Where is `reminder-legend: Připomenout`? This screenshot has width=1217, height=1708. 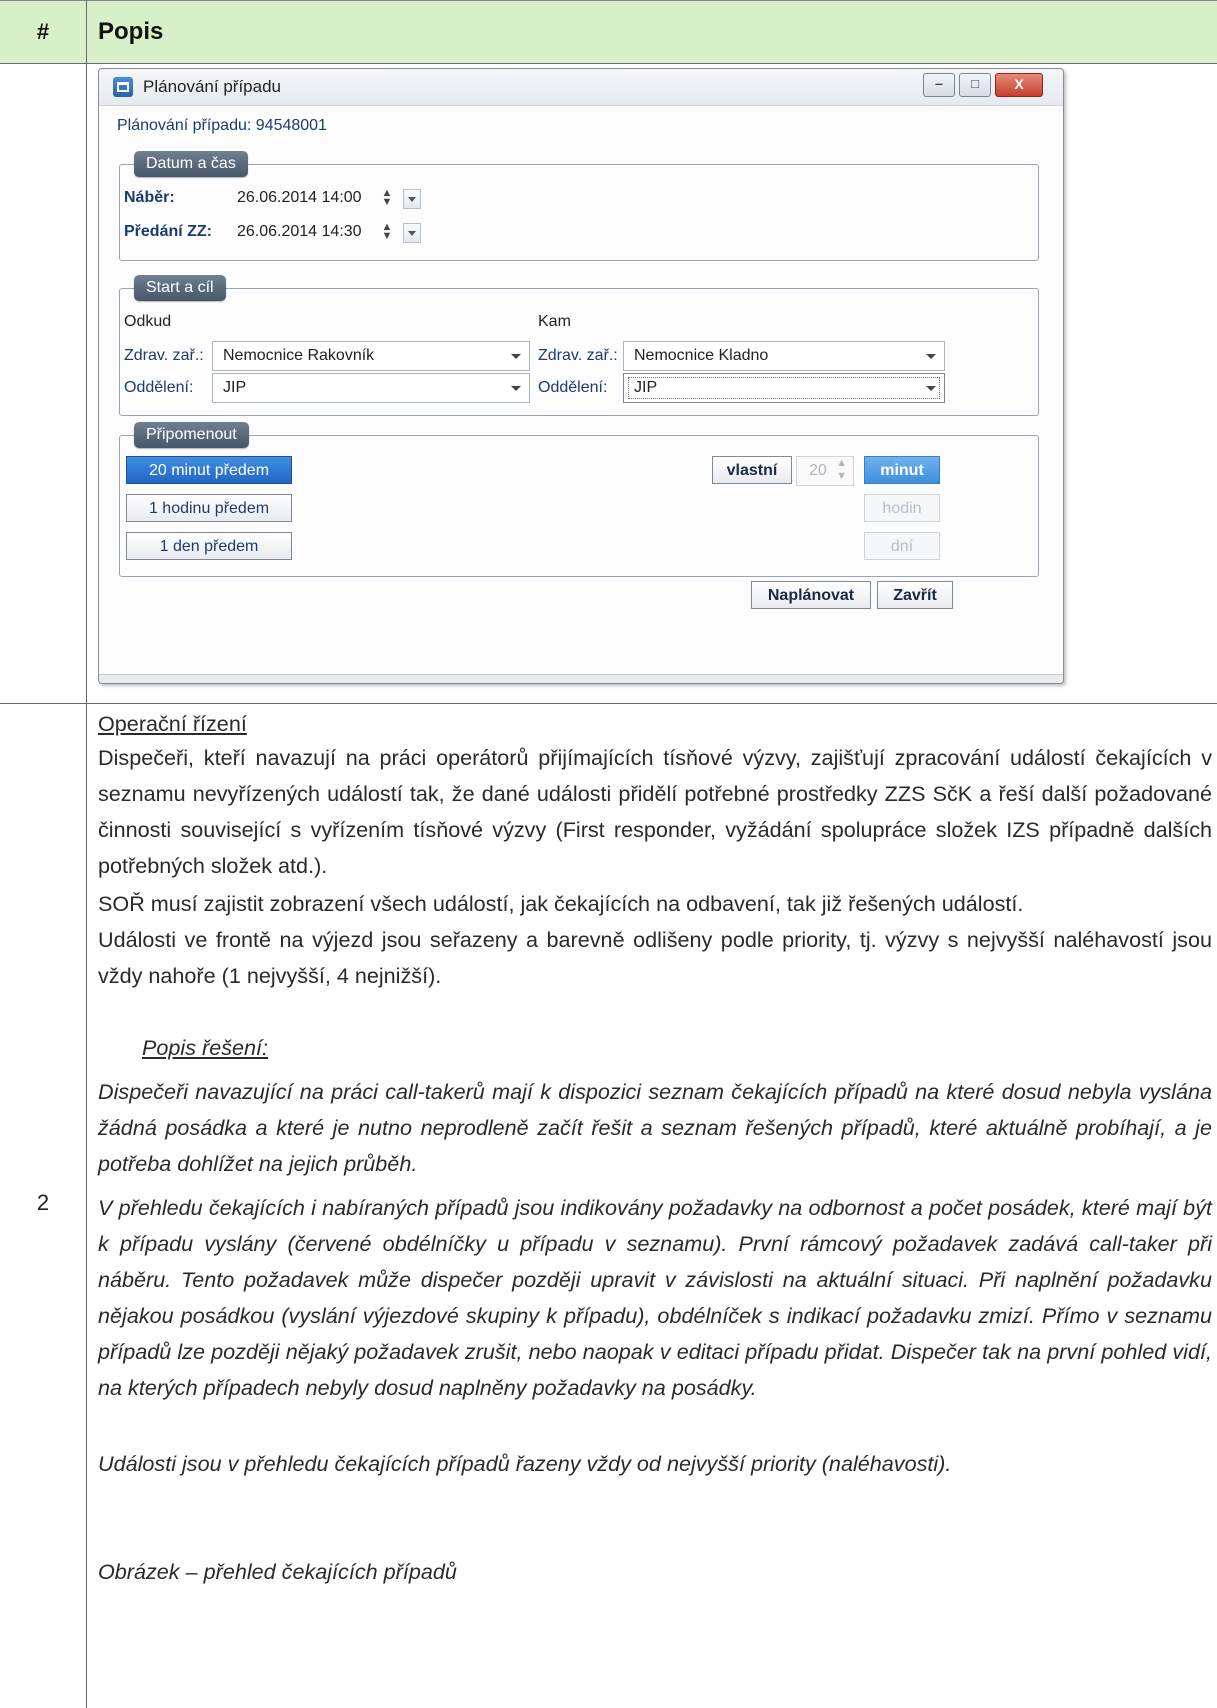
reminder-legend: Připomenout is located at coordinates (191, 435).